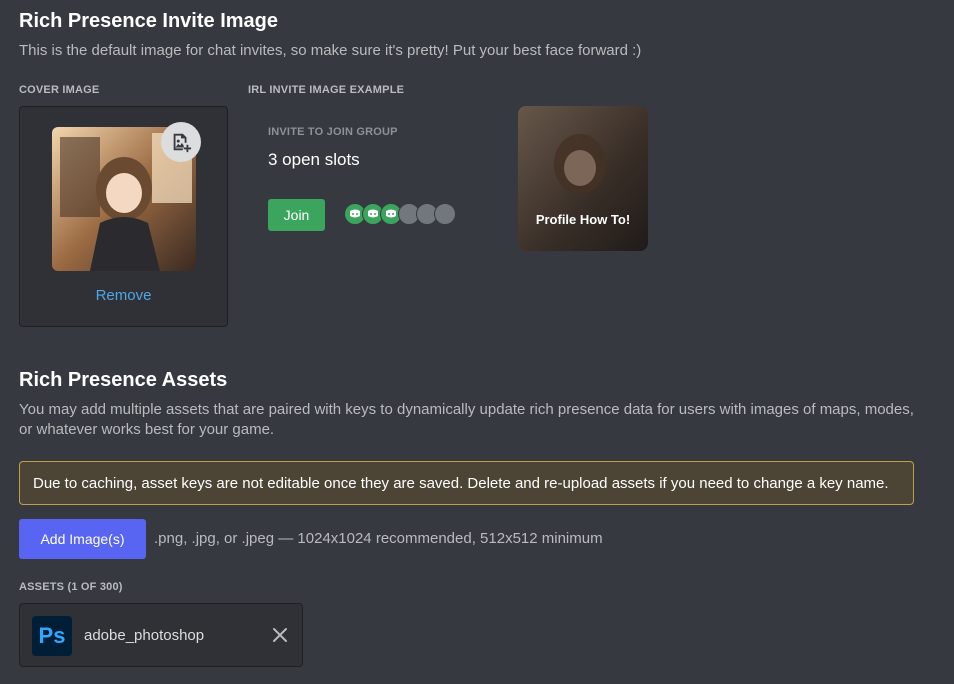 The height and width of the screenshot is (684, 954). I want to click on join-button: Join, so click(296, 215).